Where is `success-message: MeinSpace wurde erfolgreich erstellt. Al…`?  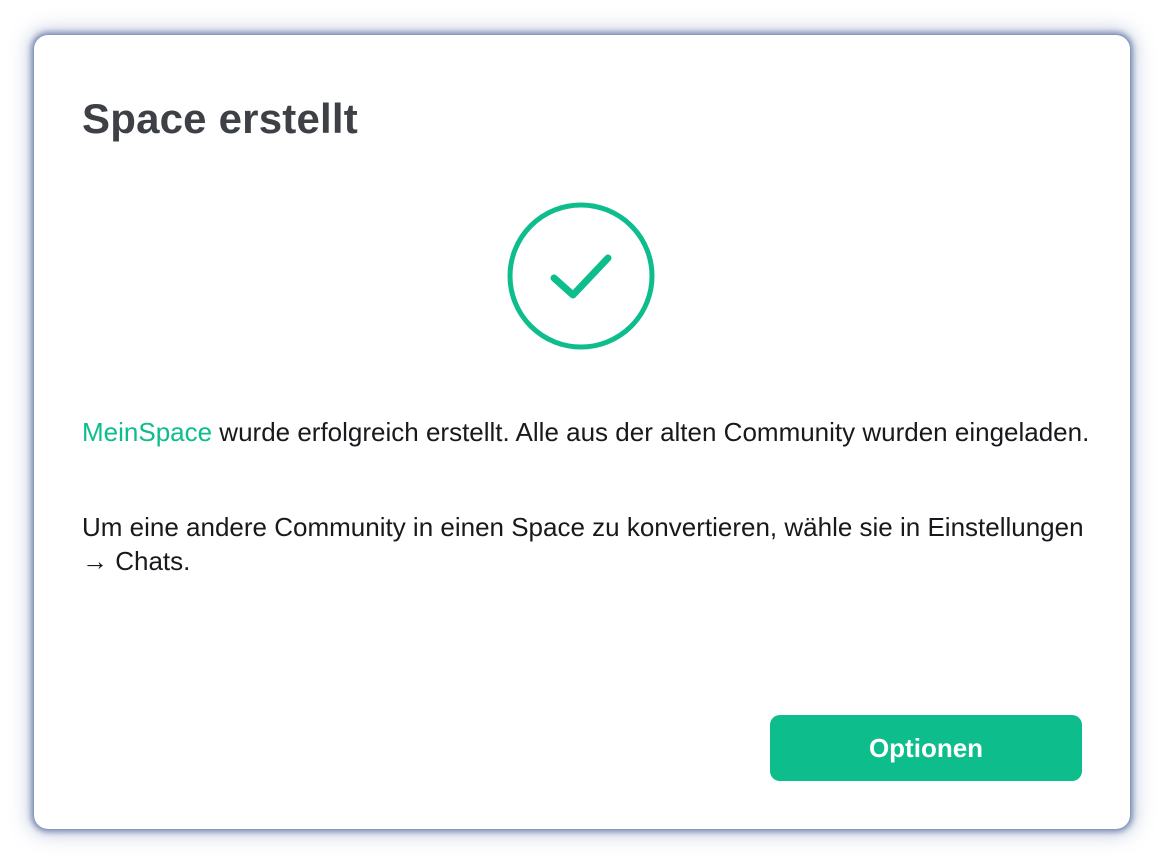
success-message: MeinSpace wurde erfolgreich erstellt. Al… is located at coordinates (587, 432).